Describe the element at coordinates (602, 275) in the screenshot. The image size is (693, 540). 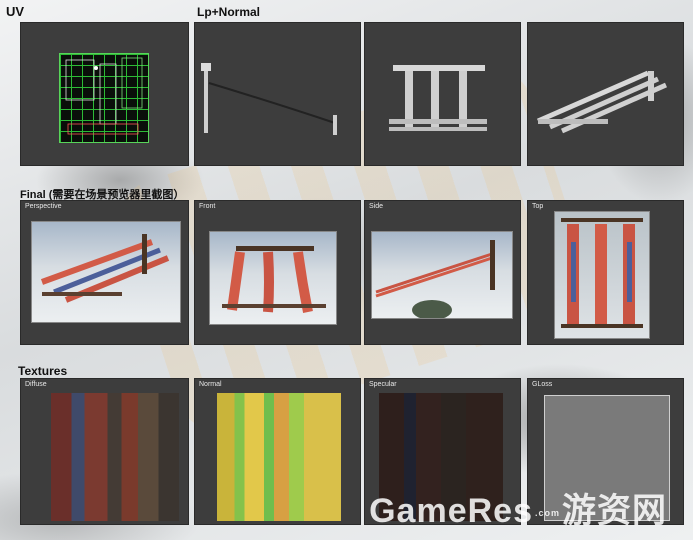
I see `top-render` at that location.